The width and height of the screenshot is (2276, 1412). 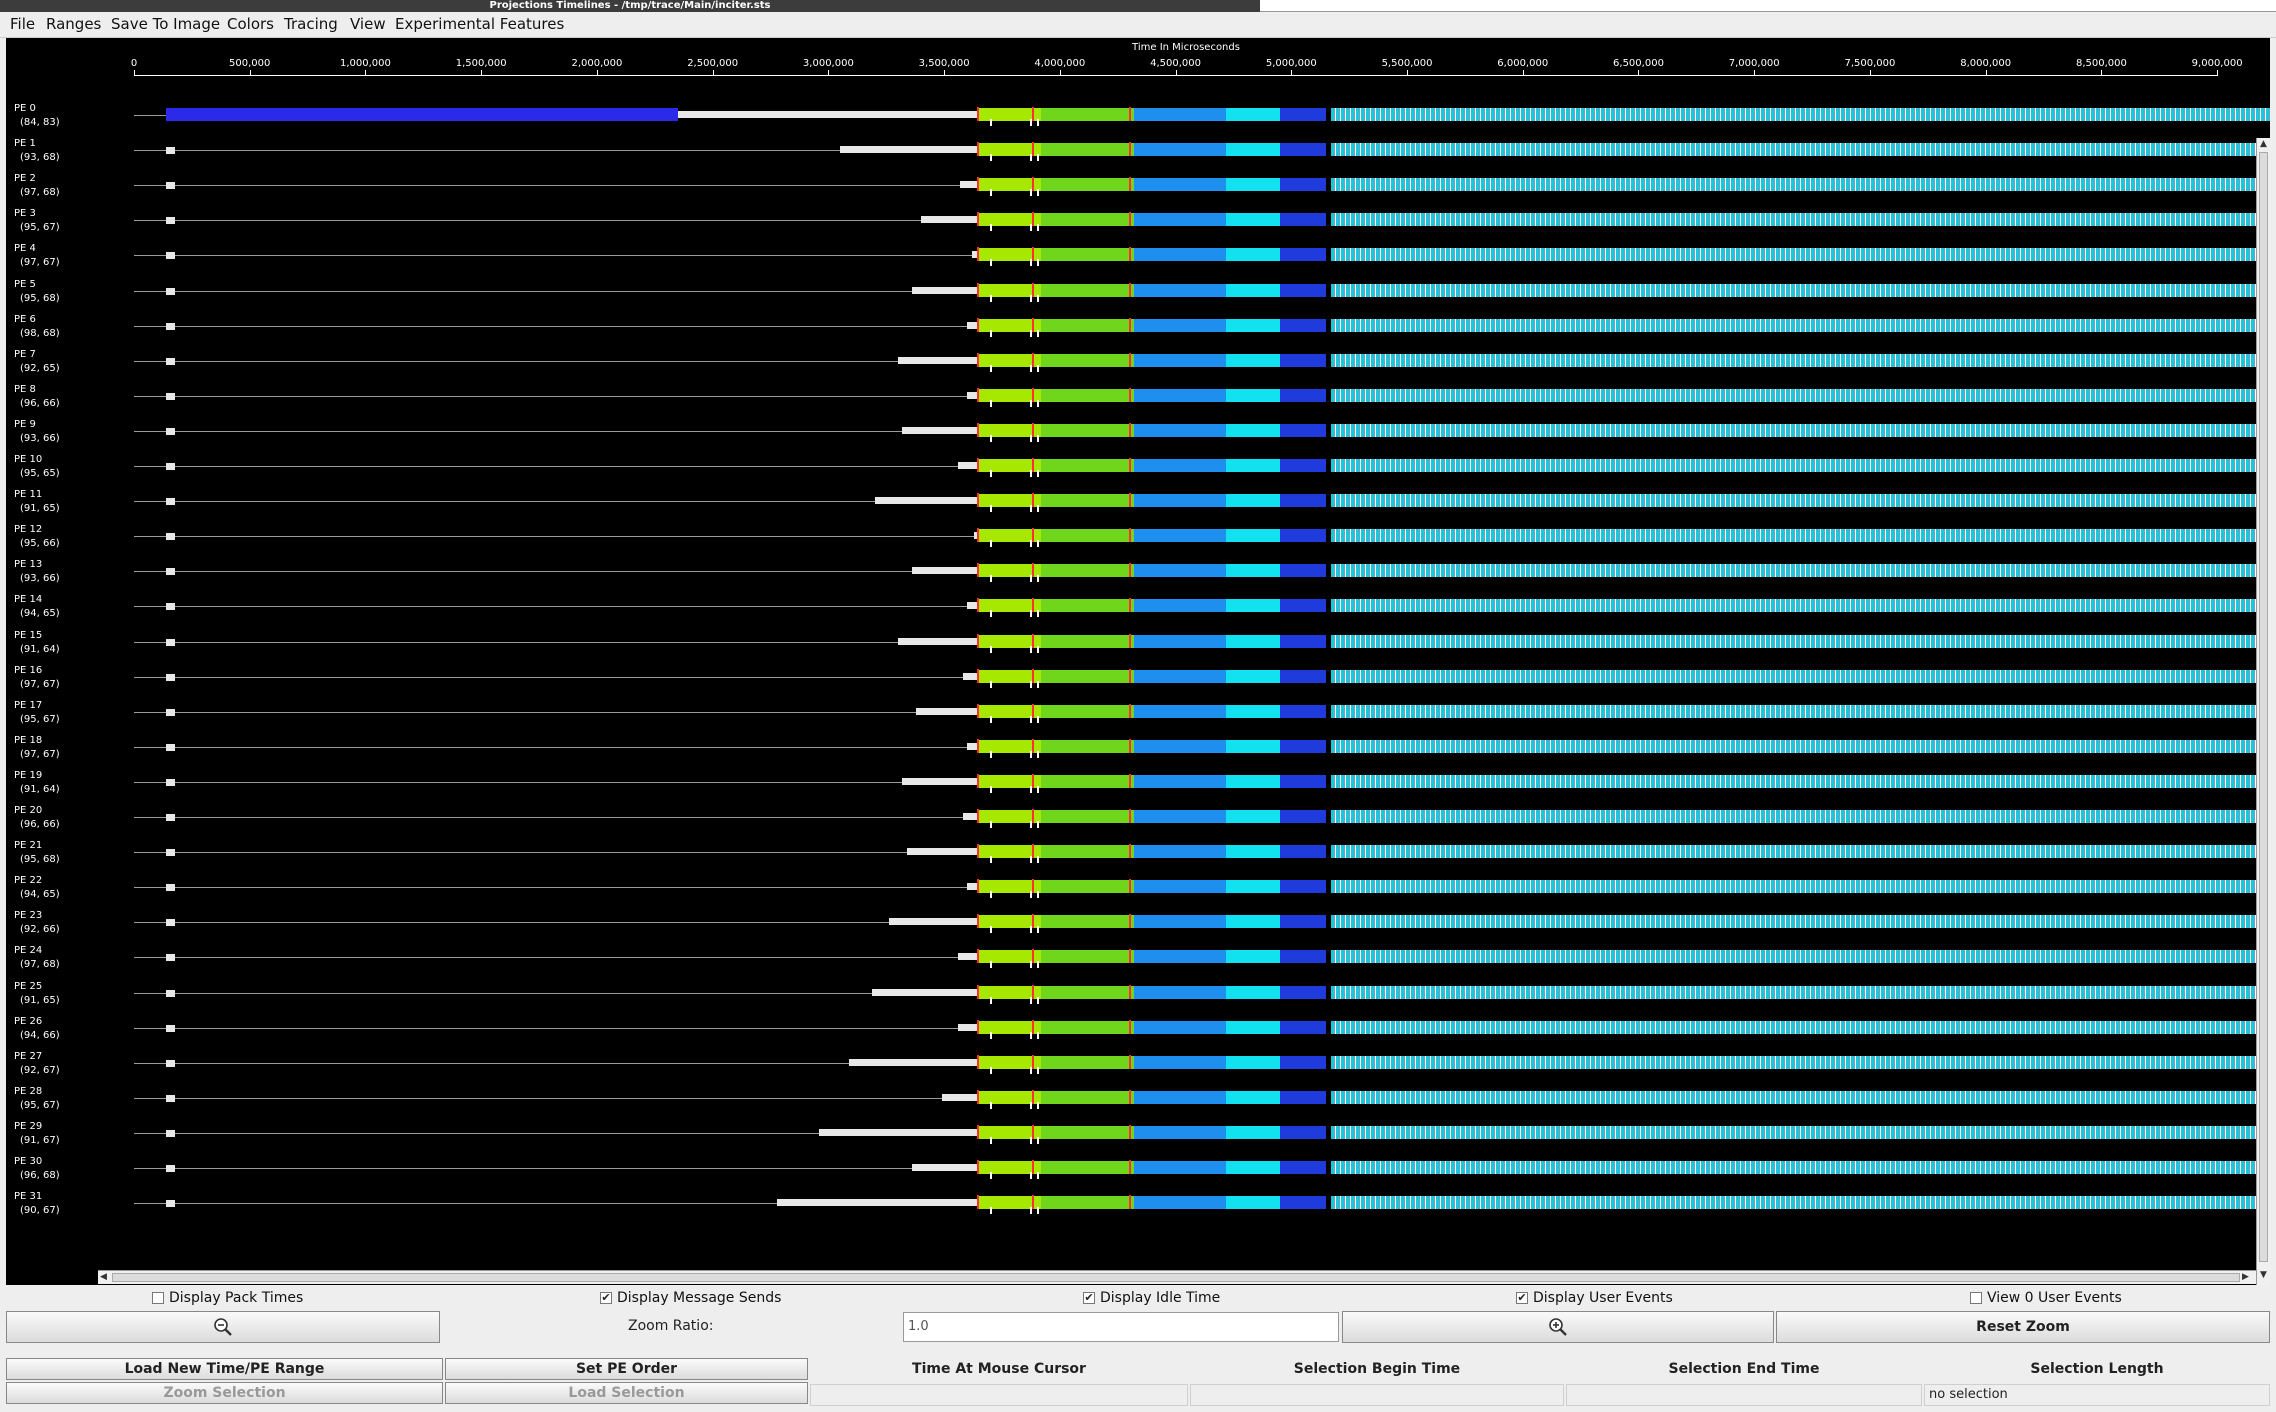 I want to click on display-pack-times-checkbox: Display Pack Times, so click(x=227, y=1298).